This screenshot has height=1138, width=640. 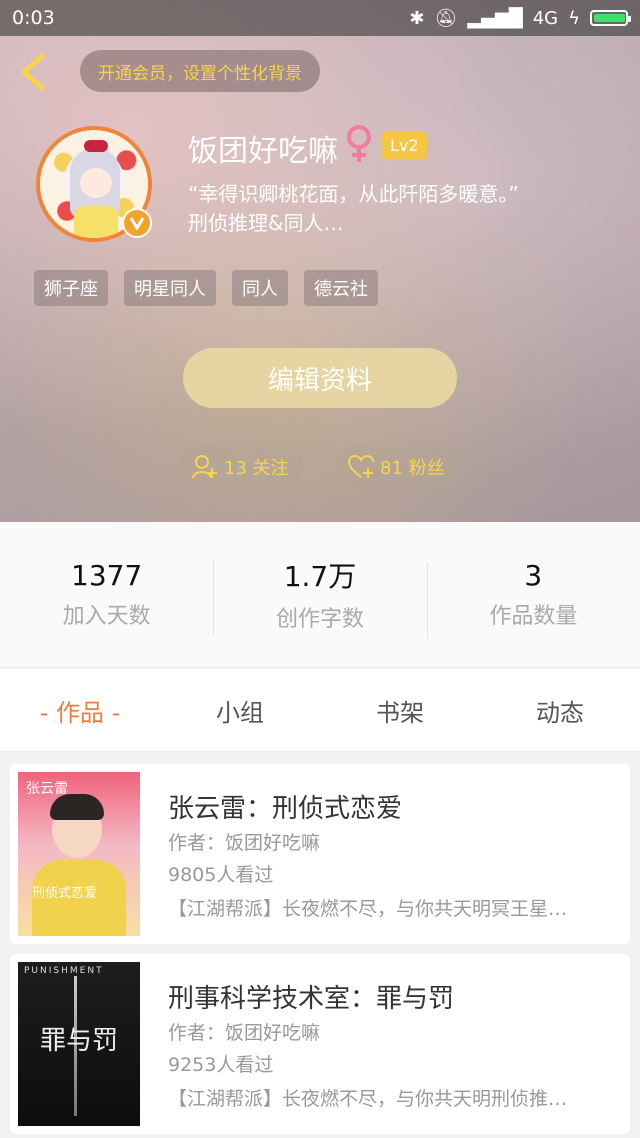 What do you see at coordinates (560, 710) in the screenshot?
I see `tab-activity: 动态` at bounding box center [560, 710].